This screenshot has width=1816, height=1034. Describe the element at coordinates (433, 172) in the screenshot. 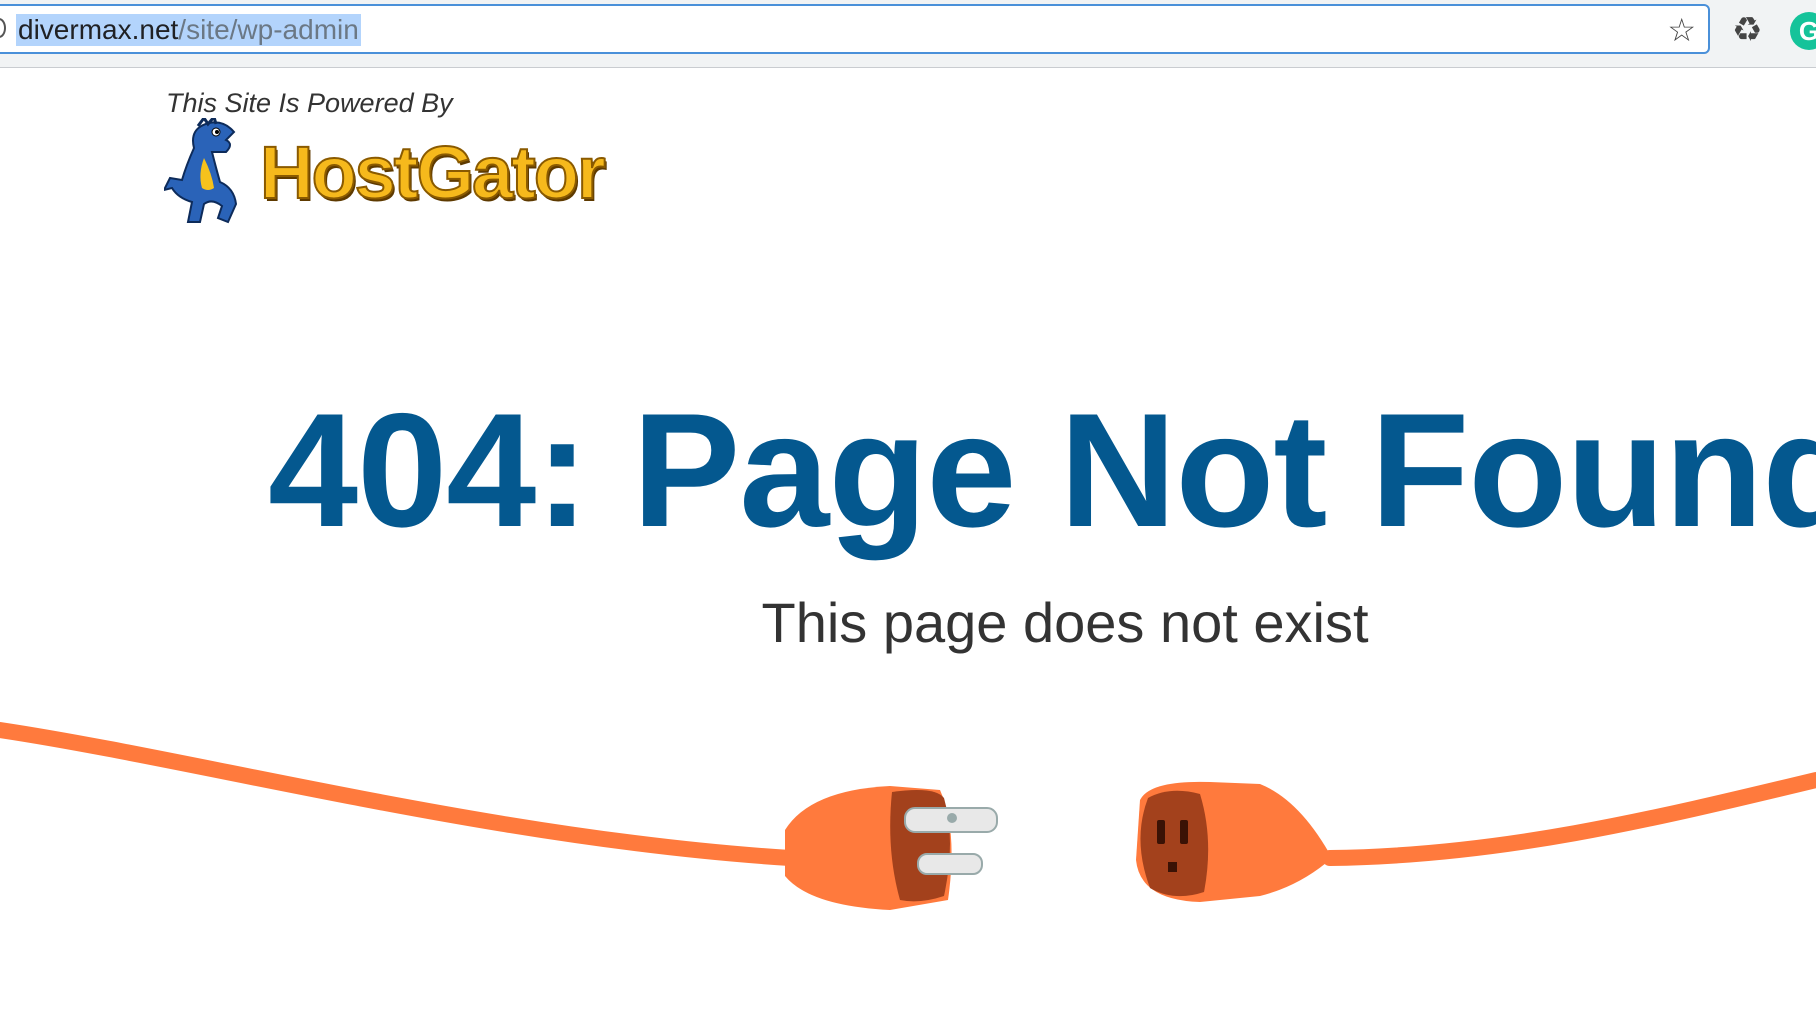

I see `logo-wordmark: HostGator` at that location.